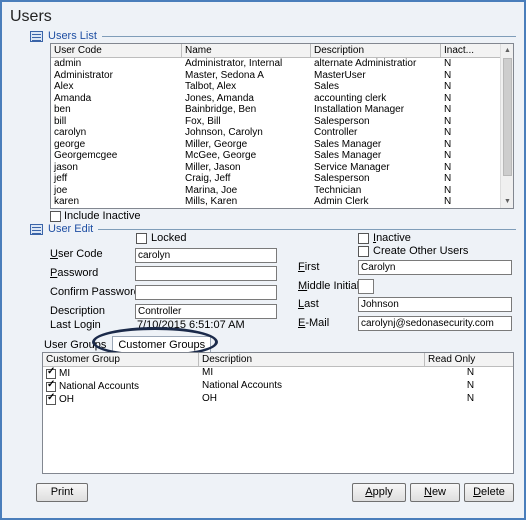 The image size is (526, 520). Describe the element at coordinates (60, 121) in the screenshot. I see `table-cell: bill` at that location.